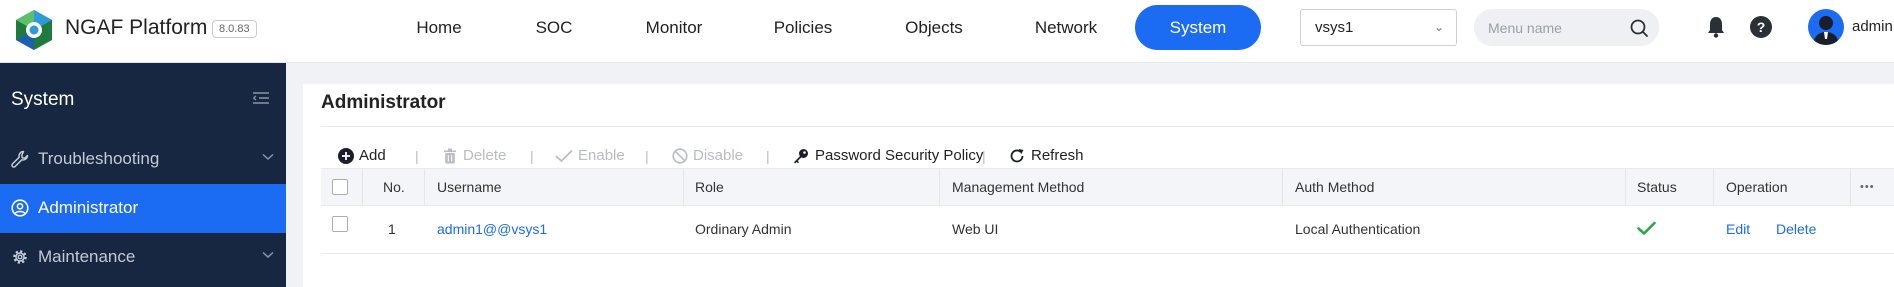 The height and width of the screenshot is (287, 1894). Describe the element at coordinates (340, 187) in the screenshot. I see `select-all-checkbox` at that location.